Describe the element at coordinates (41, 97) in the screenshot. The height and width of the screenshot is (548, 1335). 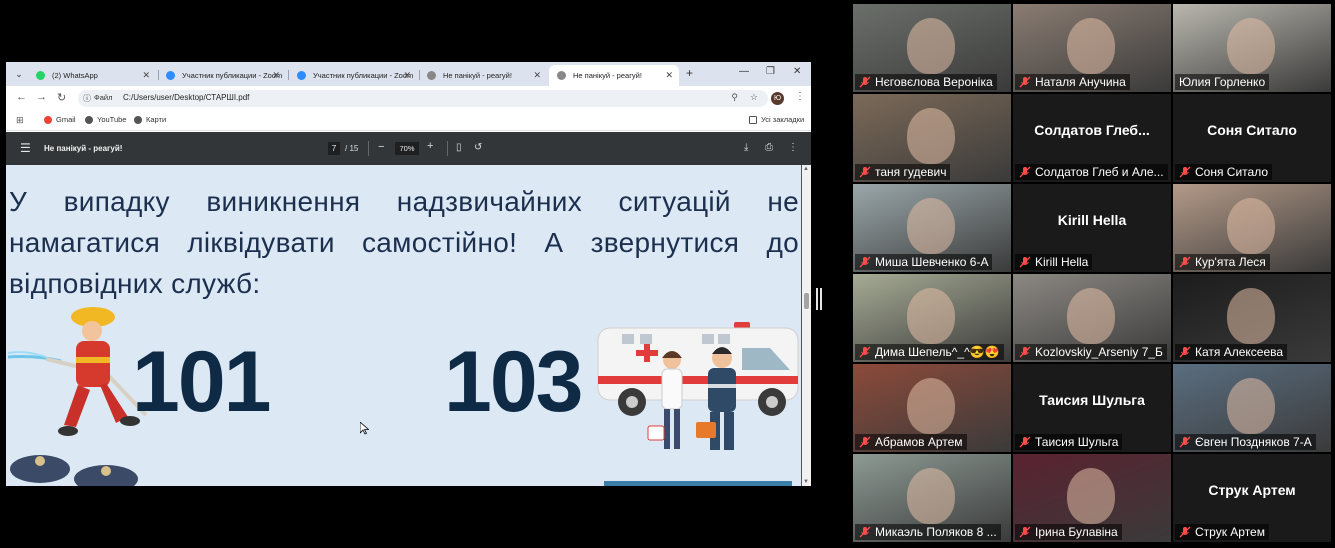
I see `forward-icon: →` at that location.